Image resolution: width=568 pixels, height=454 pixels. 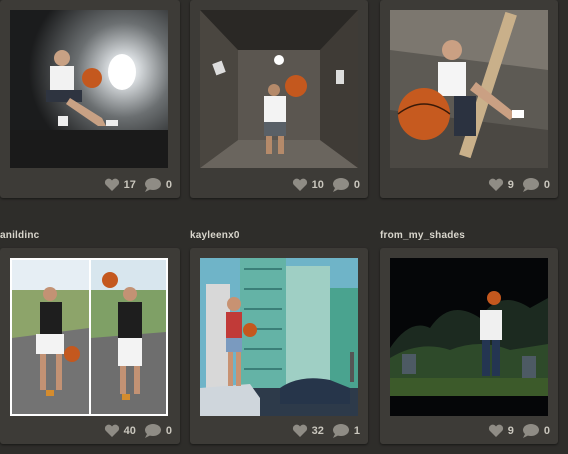 What do you see at coordinates (120, 185) in the screenshot?
I see `like-count: 17` at bounding box center [120, 185].